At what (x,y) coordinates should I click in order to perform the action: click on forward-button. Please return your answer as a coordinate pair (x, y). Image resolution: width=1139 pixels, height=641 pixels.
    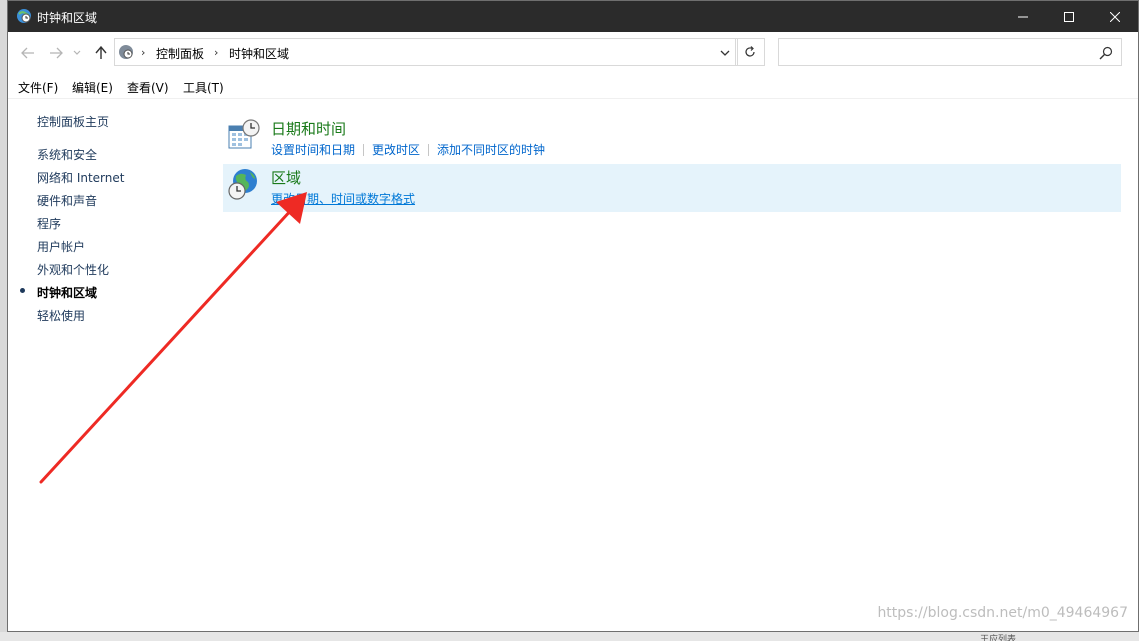
    Looking at the image, I should click on (56, 53).